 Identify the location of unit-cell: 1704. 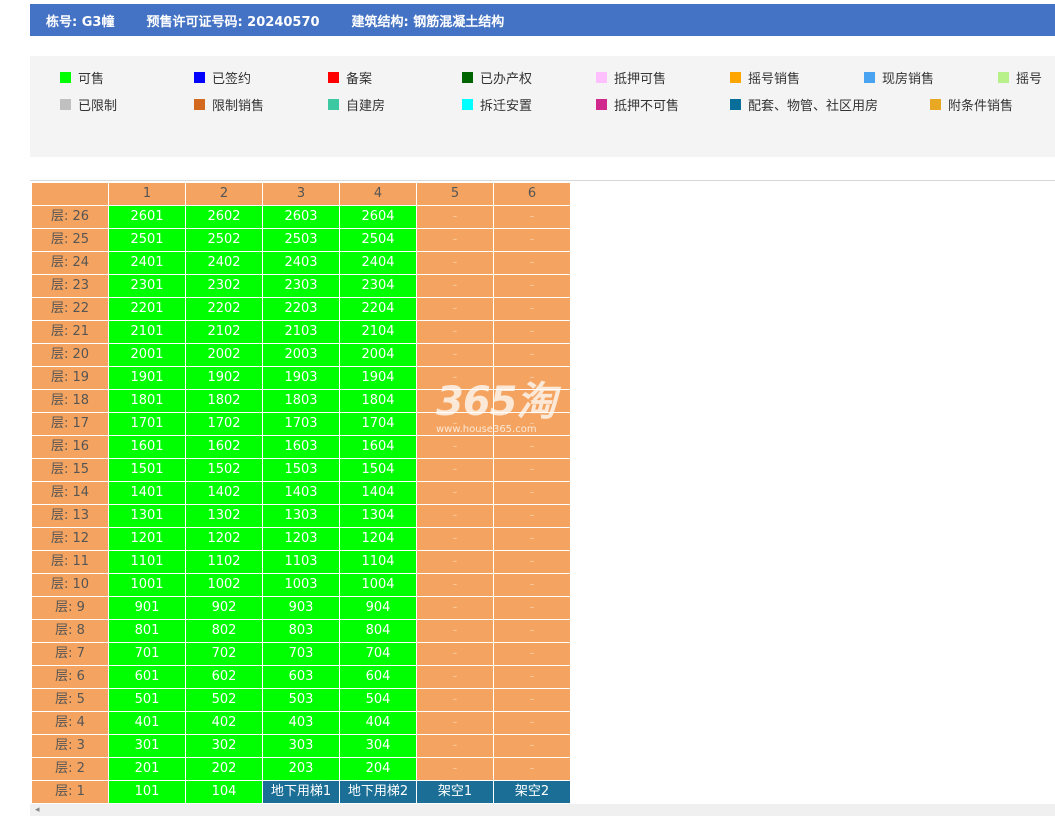
(378, 424).